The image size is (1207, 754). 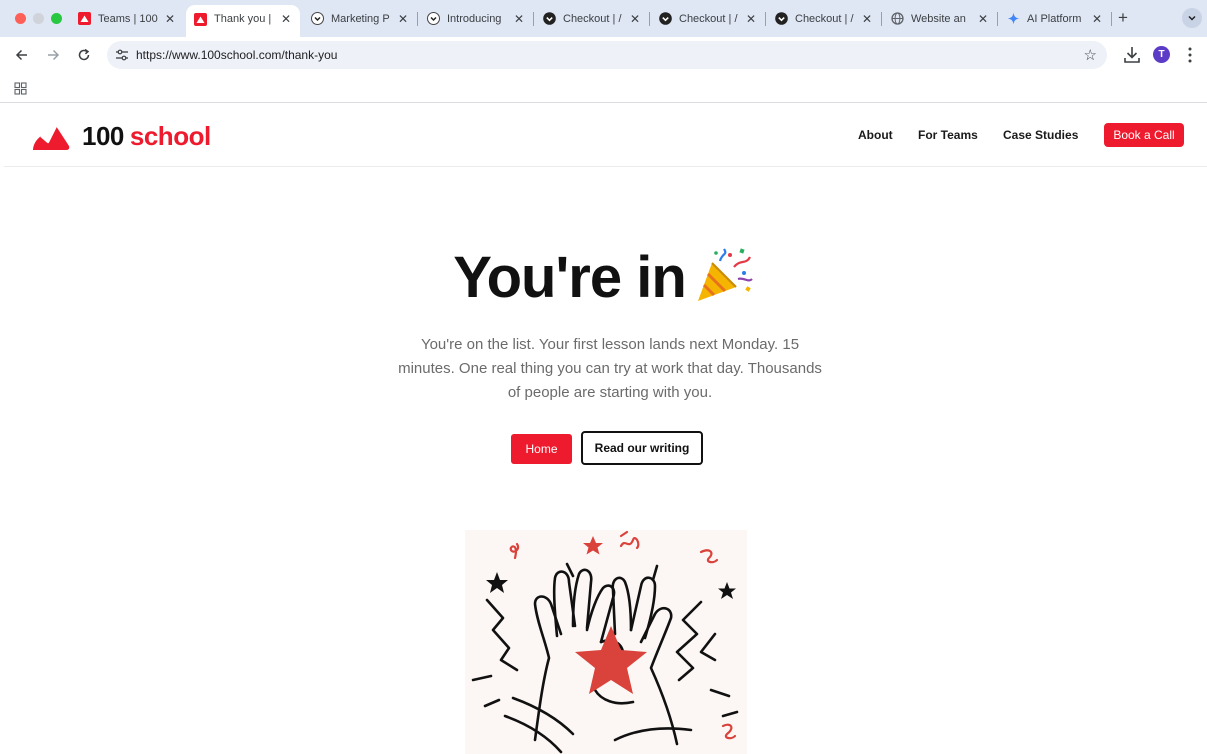 What do you see at coordinates (20, 88) in the screenshot?
I see `apps-grid-icon` at bounding box center [20, 88].